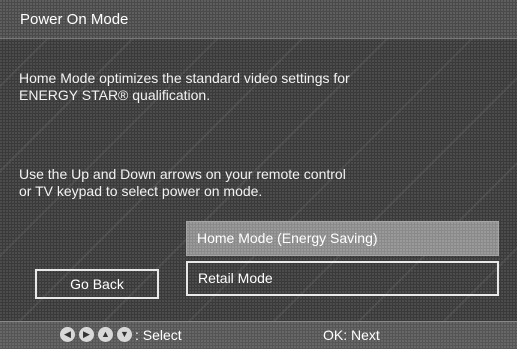 Image resolution: width=517 pixels, height=349 pixels. What do you see at coordinates (67, 334) in the screenshot?
I see `arrow-left-icon: ◀` at bounding box center [67, 334].